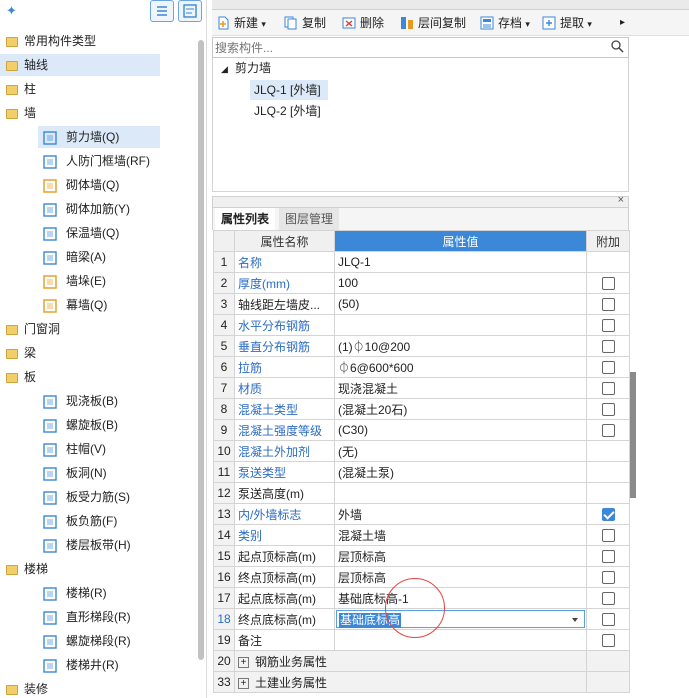 The width and height of the screenshot is (689, 698). What do you see at coordinates (617, 48) in the screenshot?
I see `search-icon` at bounding box center [617, 48].